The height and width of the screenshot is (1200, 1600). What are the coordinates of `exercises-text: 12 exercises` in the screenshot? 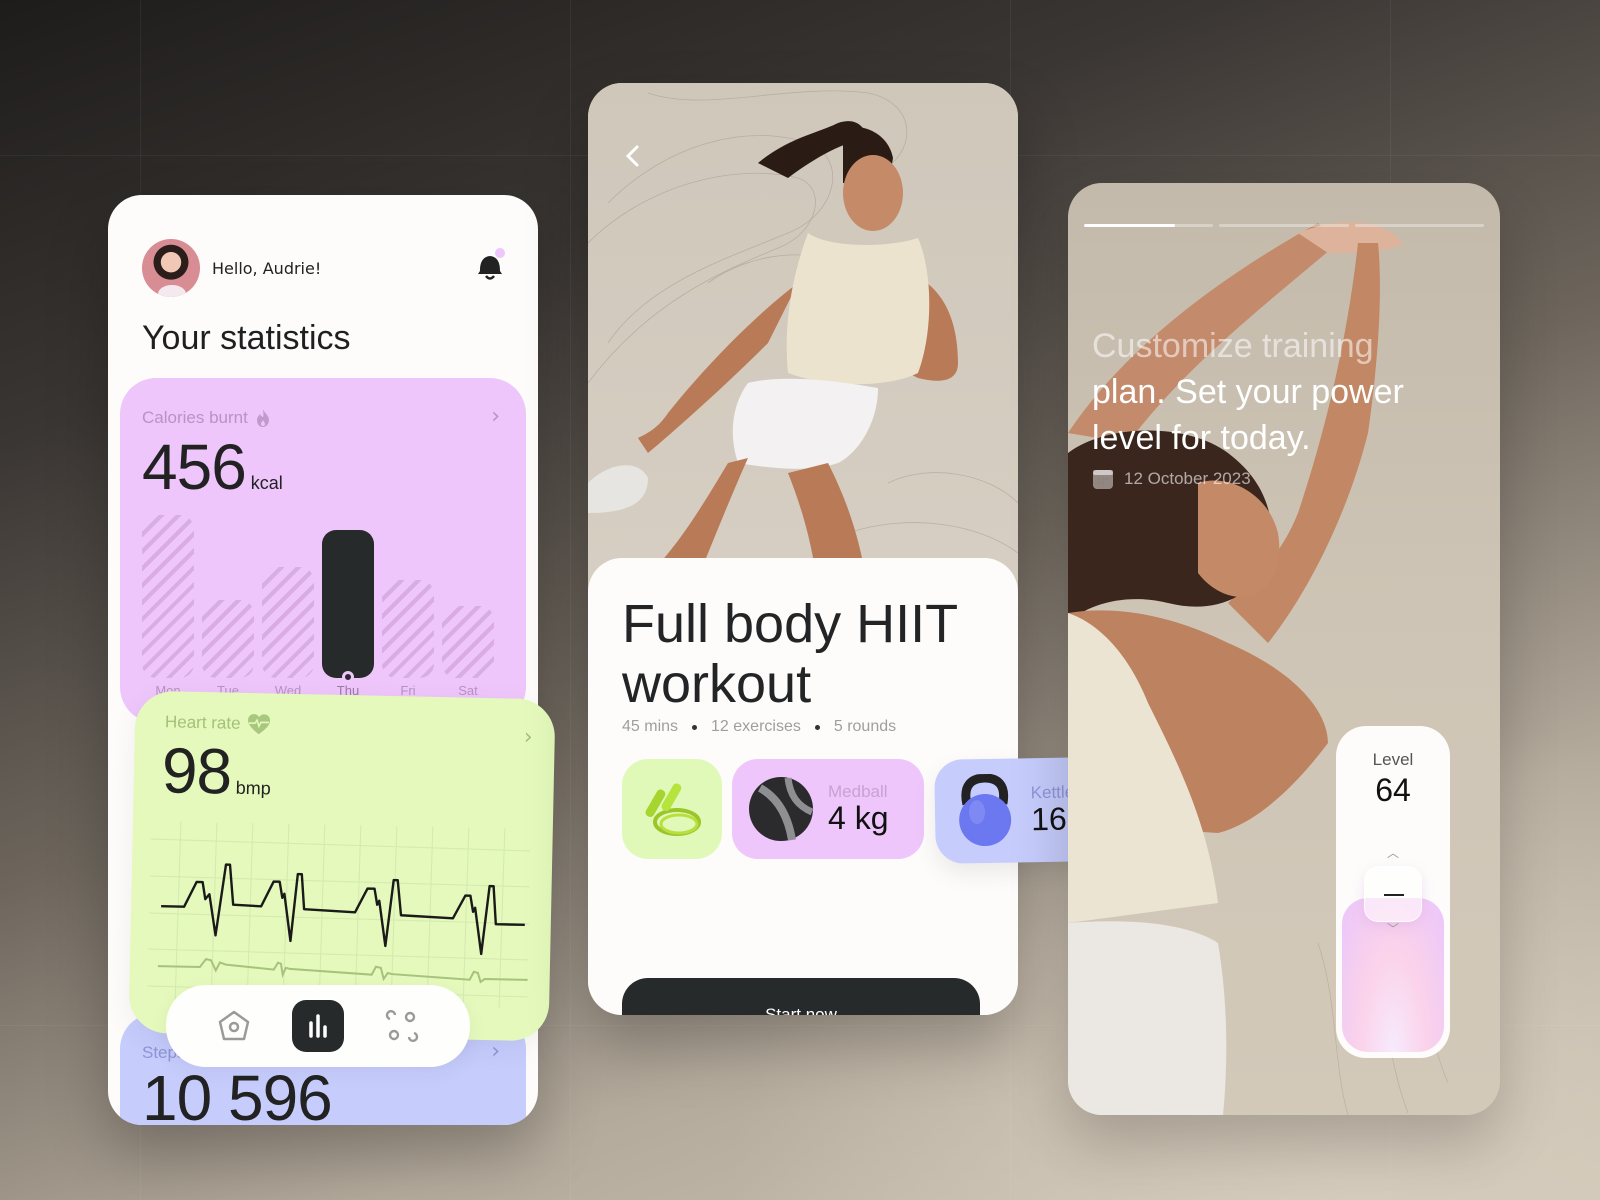 It's located at (756, 726).